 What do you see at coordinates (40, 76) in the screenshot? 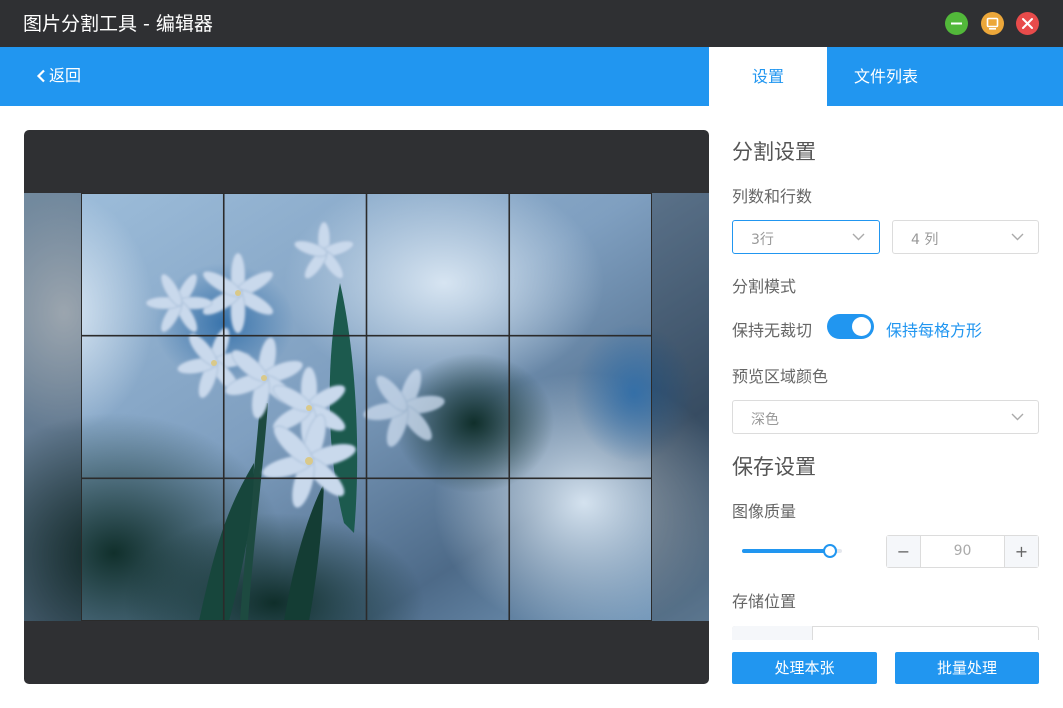
I see `chevron-left-icon` at bounding box center [40, 76].